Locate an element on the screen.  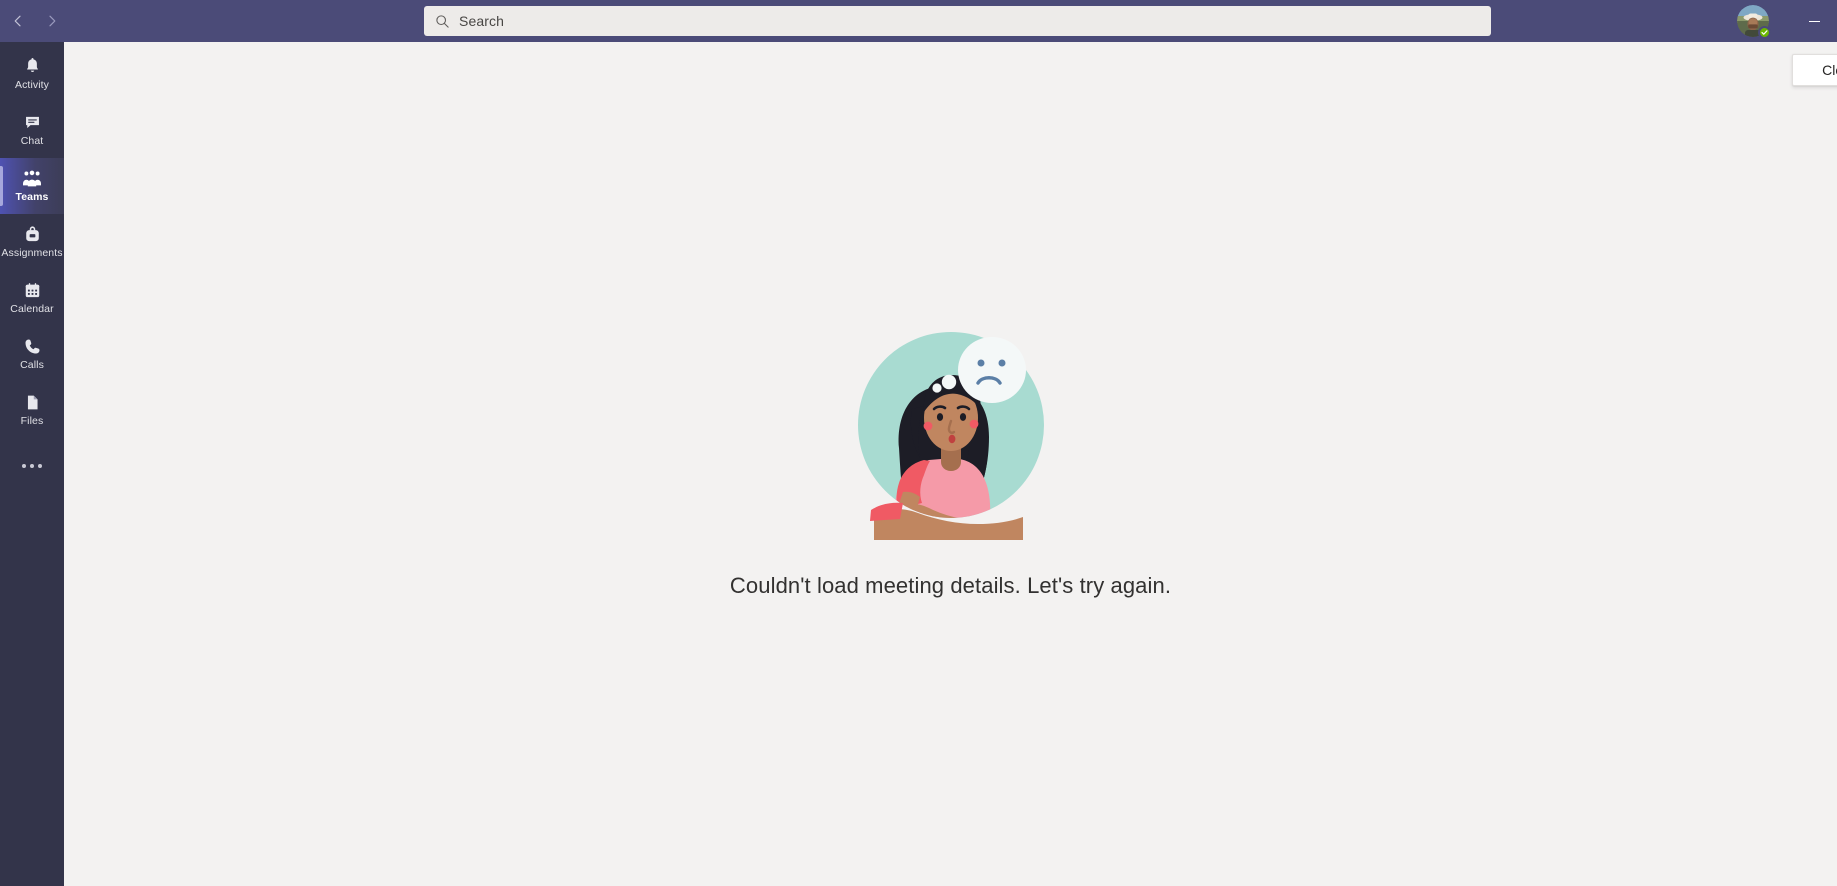
backpack-icon is located at coordinates (32, 235).